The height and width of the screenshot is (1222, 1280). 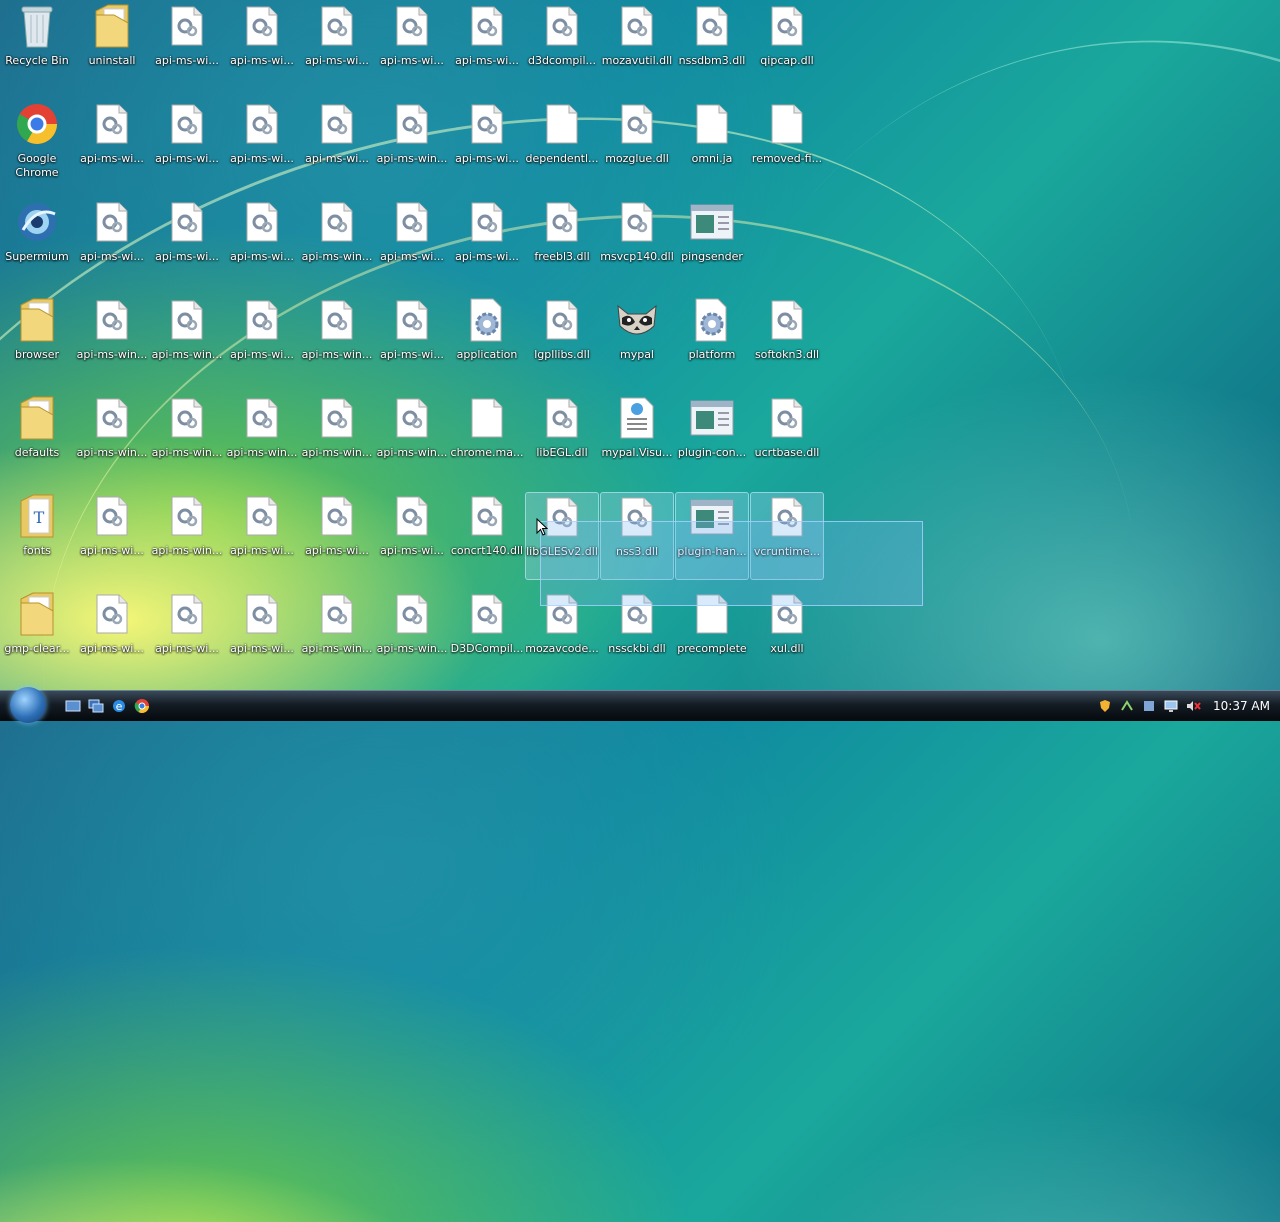 I want to click on desktop-icon: Supermium, so click(x=37, y=242).